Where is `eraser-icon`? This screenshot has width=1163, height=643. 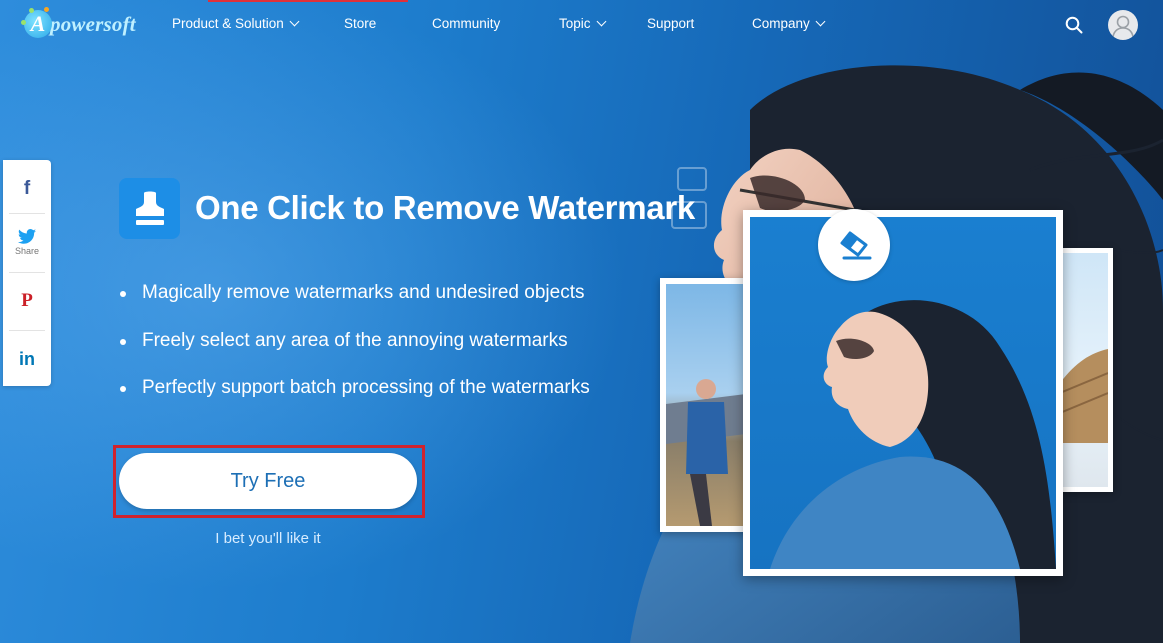 eraser-icon is located at coordinates (856, 245).